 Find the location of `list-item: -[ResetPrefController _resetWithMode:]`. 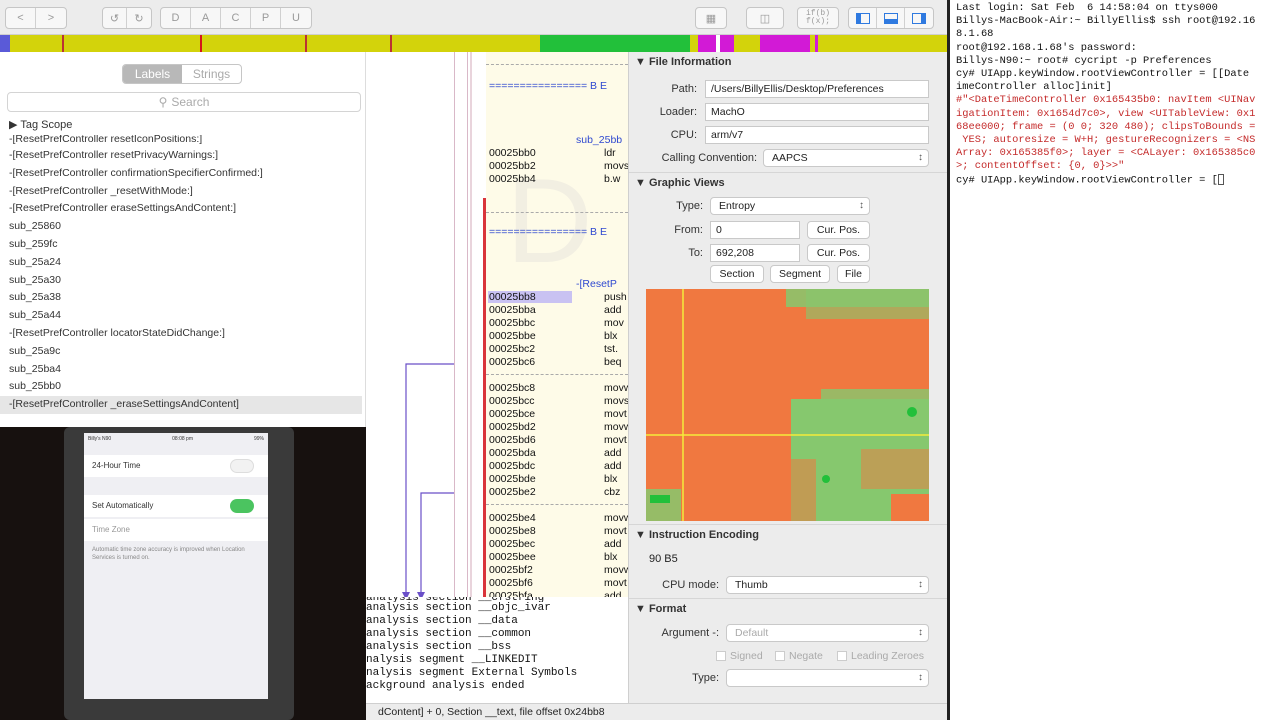

list-item: -[ResetPrefController _resetWithMode:] is located at coordinates (181, 192).